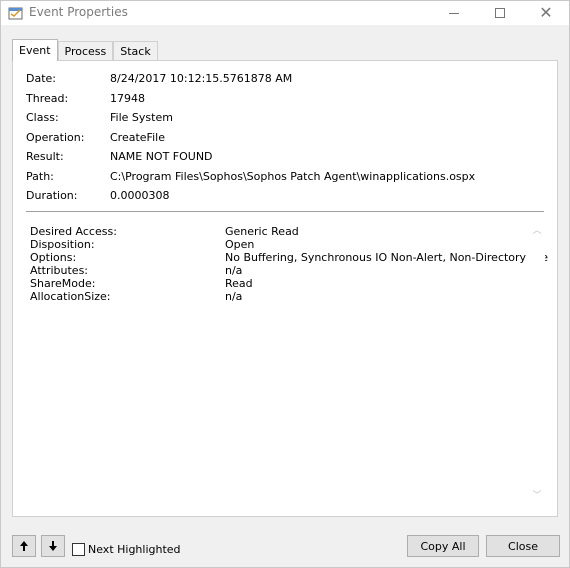 This screenshot has width=570, height=568. I want to click on previous-event-button, so click(24, 546).